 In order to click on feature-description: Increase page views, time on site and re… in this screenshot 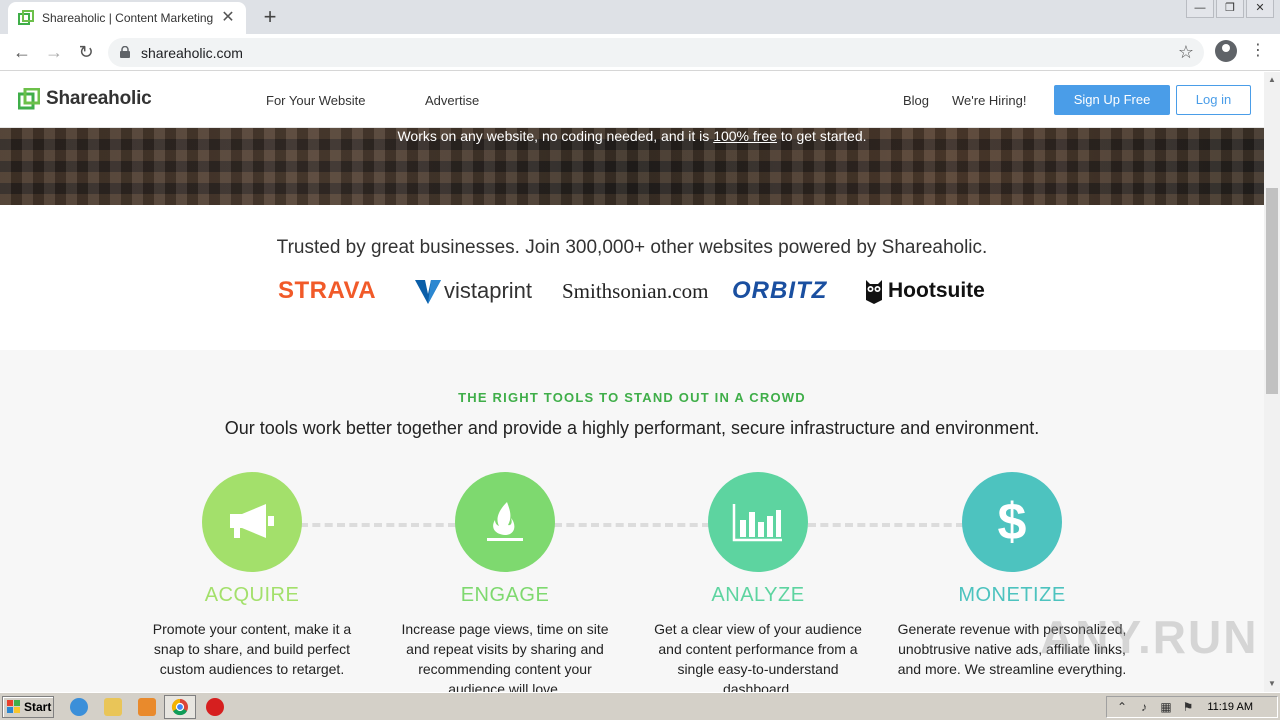, I will do `click(505, 656)`.